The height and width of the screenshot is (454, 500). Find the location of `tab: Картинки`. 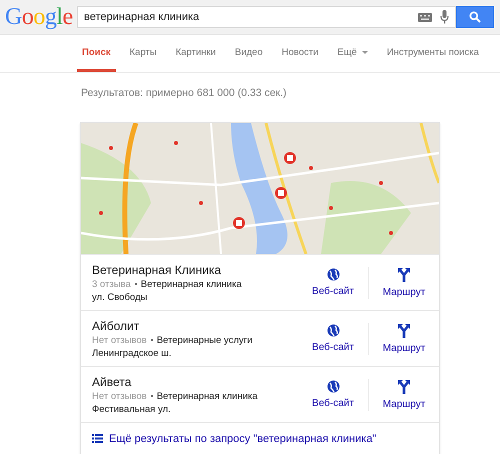

tab: Картинки is located at coordinates (195, 53).